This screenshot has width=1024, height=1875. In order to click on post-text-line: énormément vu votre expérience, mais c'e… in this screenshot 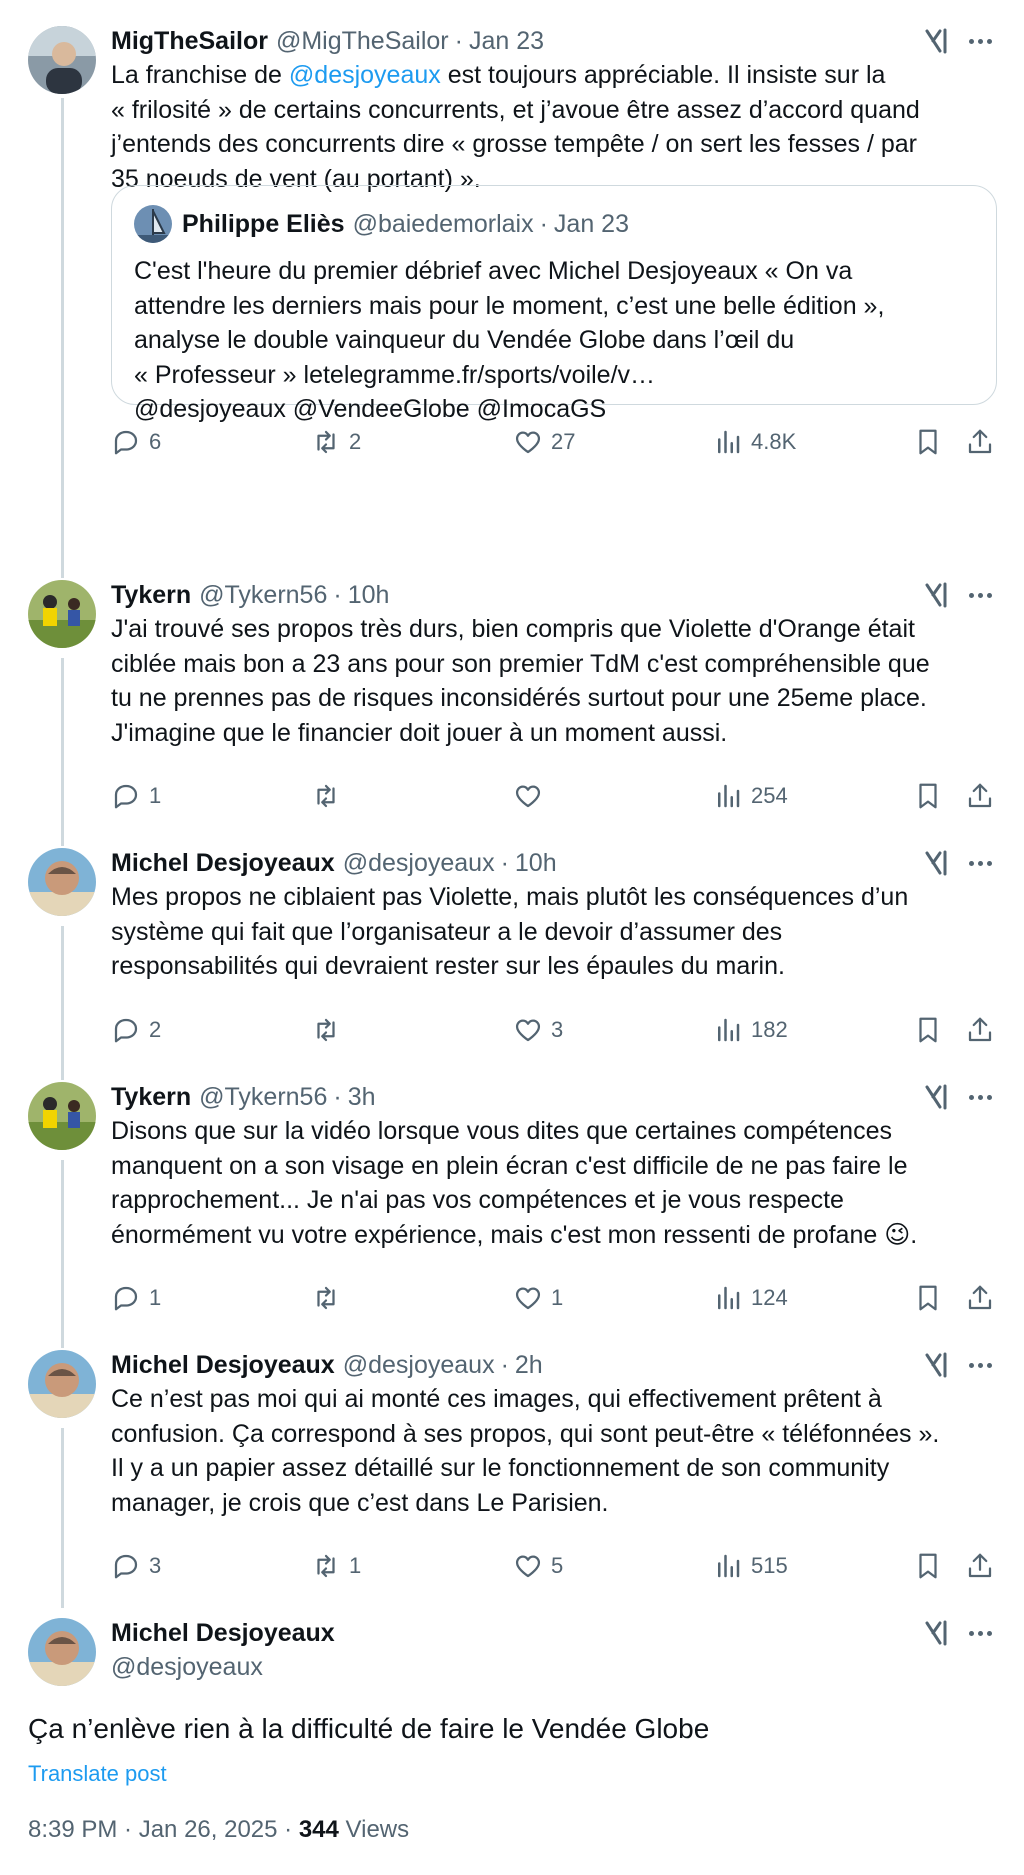, I will do `click(514, 1234)`.